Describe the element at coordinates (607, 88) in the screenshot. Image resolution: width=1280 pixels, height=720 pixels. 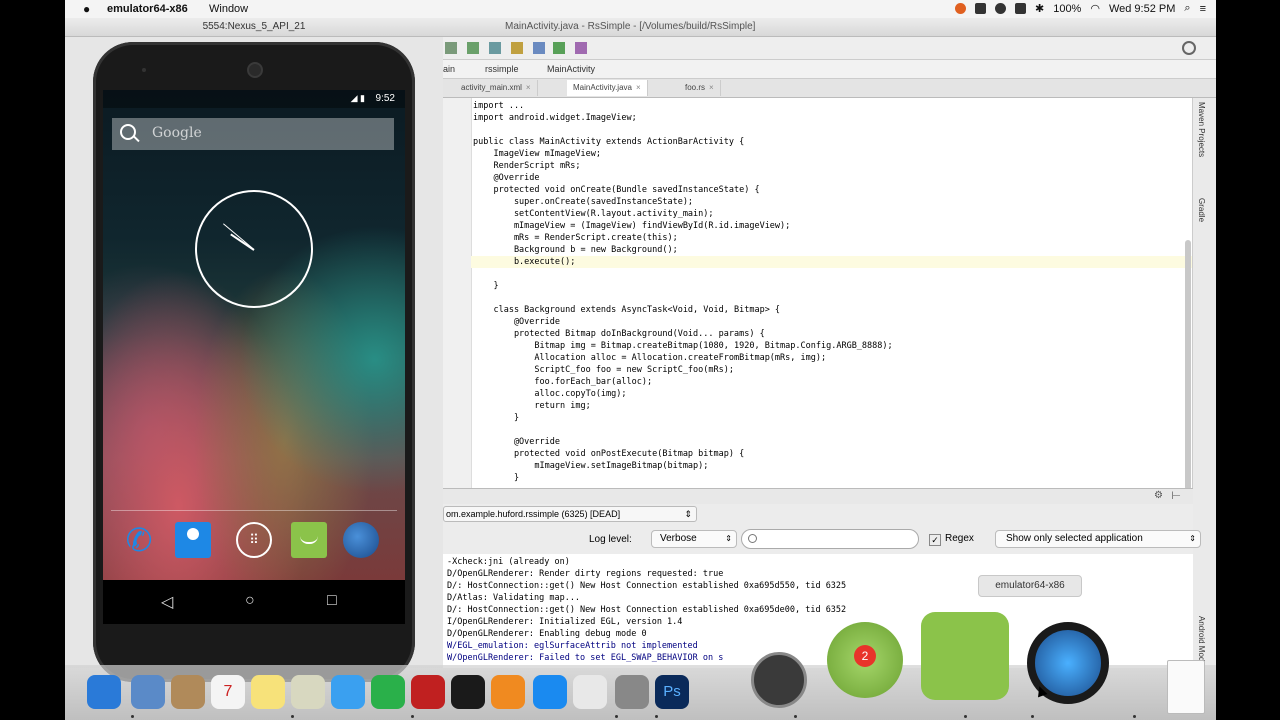
I see `tab-main-activity: MainActivity.java ×` at that location.